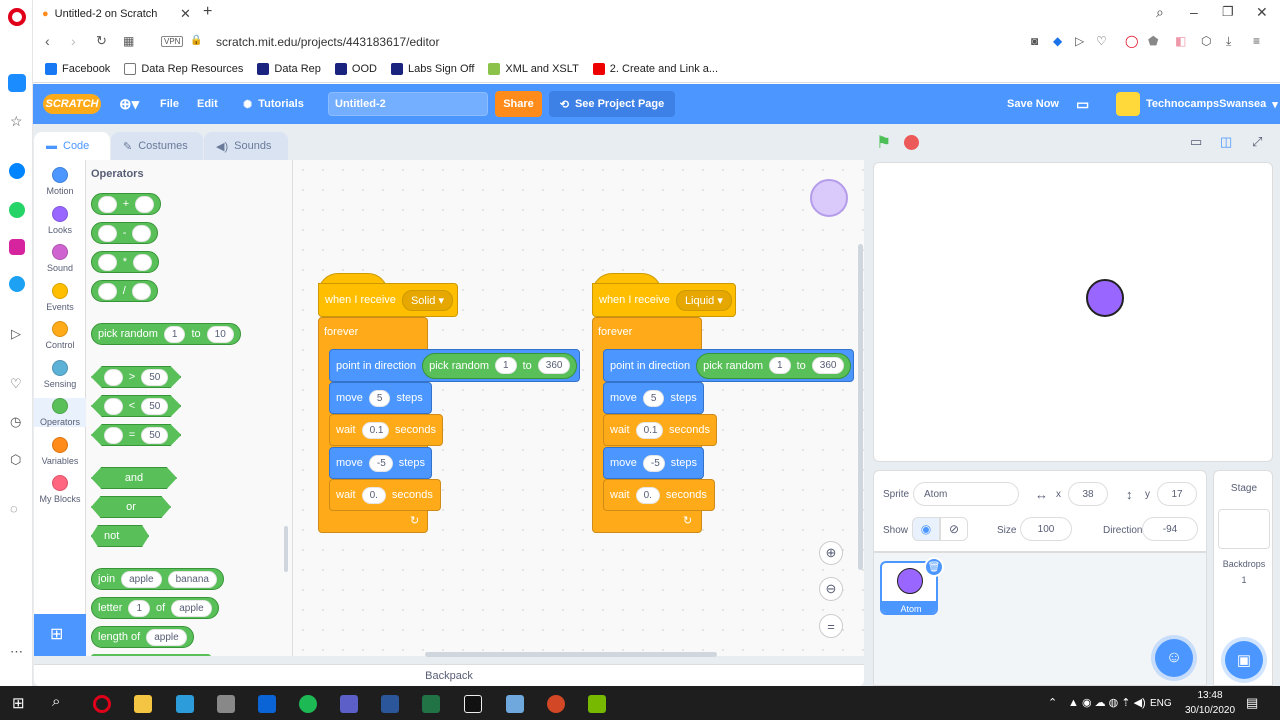  What do you see at coordinates (355, 69) in the screenshot?
I see `bookmark-ood: OOD` at bounding box center [355, 69].